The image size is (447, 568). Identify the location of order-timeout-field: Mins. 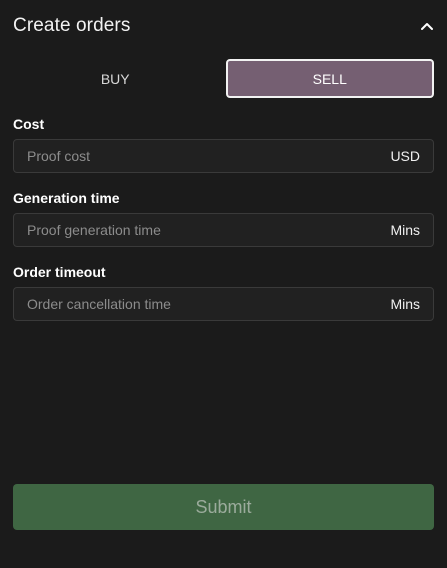
(223, 304).